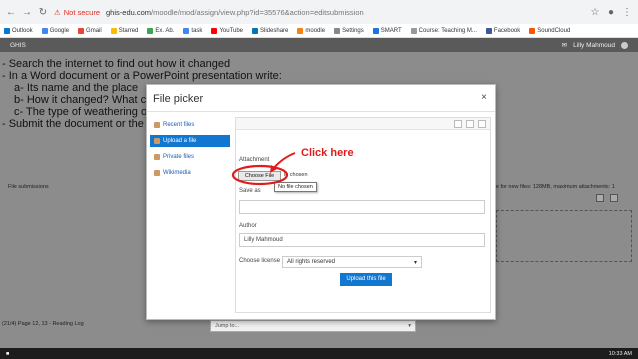 This screenshot has height=359, width=638. What do you see at coordinates (327, 153) in the screenshot?
I see `annotation-text: Click here` at bounding box center [327, 153].